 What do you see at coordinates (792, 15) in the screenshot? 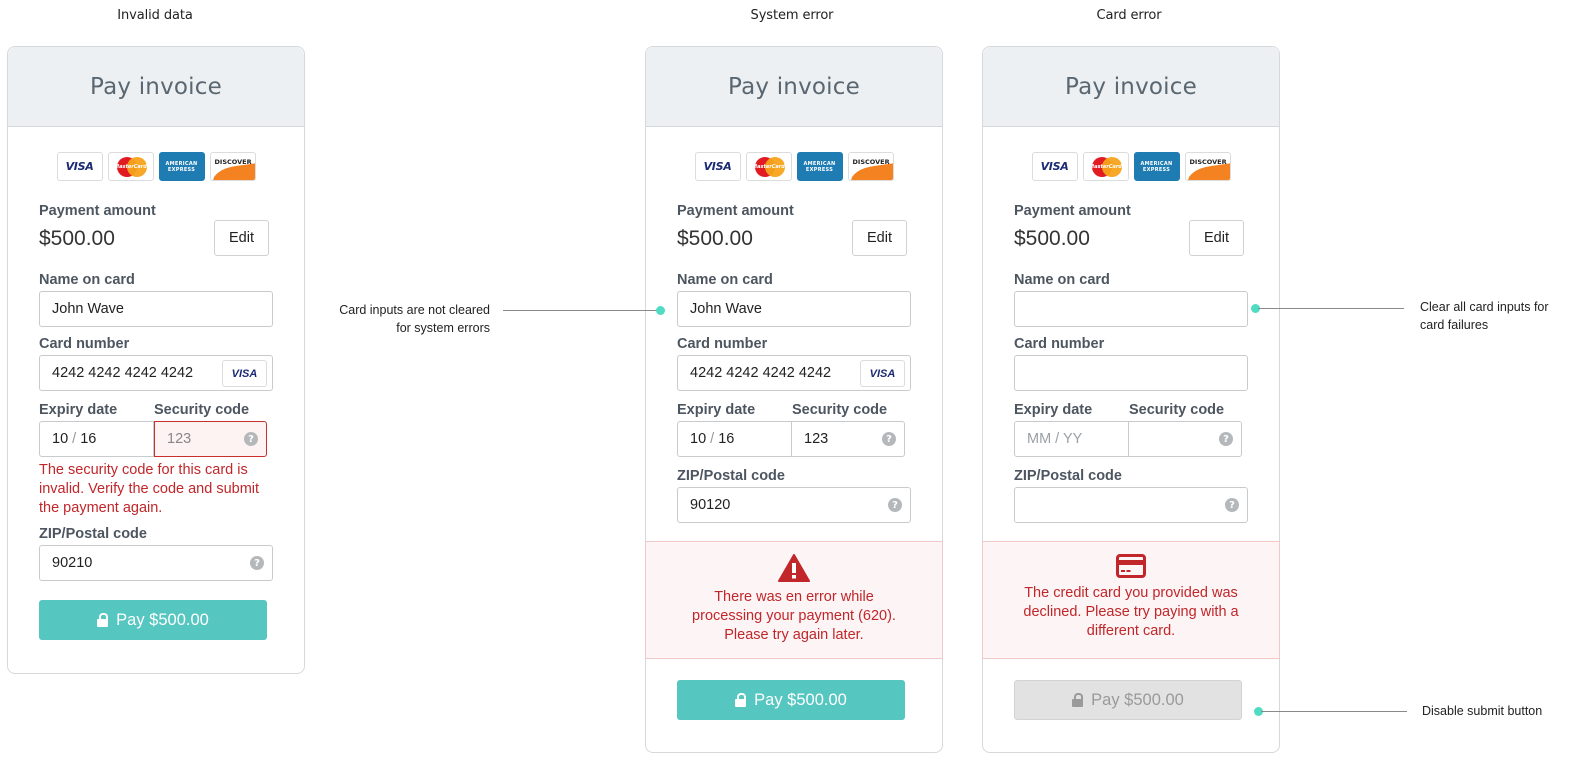
I see `column-title-system-error: System error` at bounding box center [792, 15].